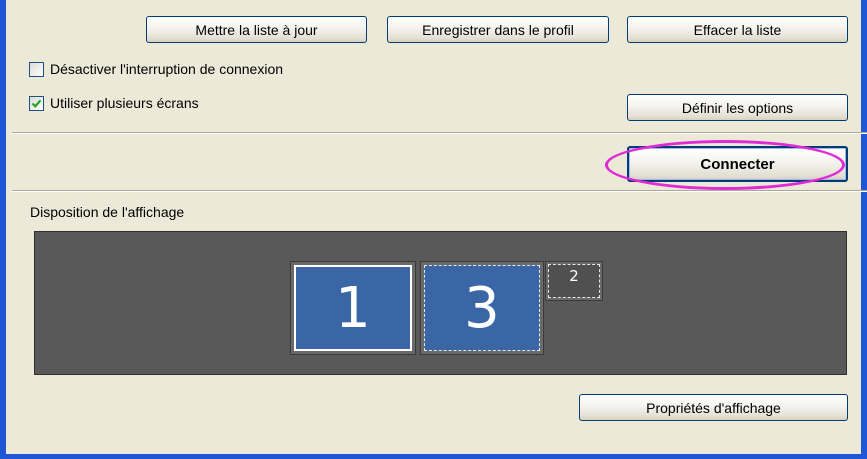  I want to click on multiple-screens-label: Utiliser plusieurs écrans, so click(124, 103).